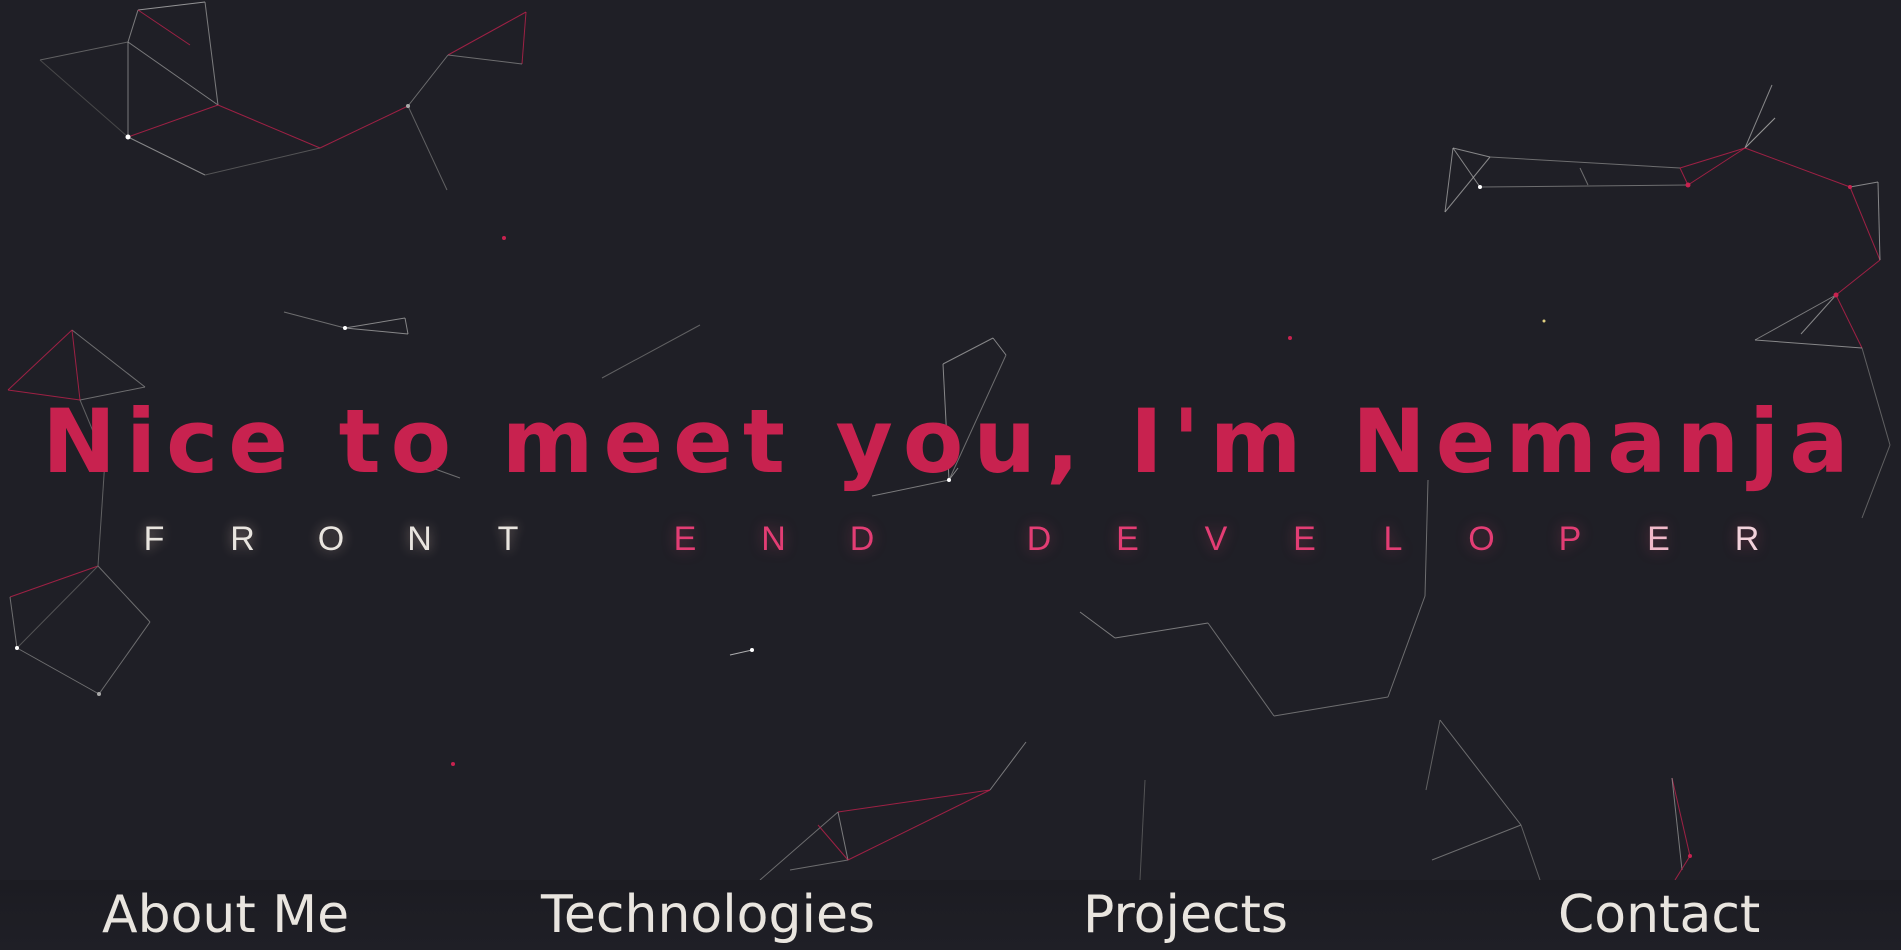 The width and height of the screenshot is (1901, 950). Describe the element at coordinates (225, 915) in the screenshot. I see `nav-about-me: About Me` at that location.